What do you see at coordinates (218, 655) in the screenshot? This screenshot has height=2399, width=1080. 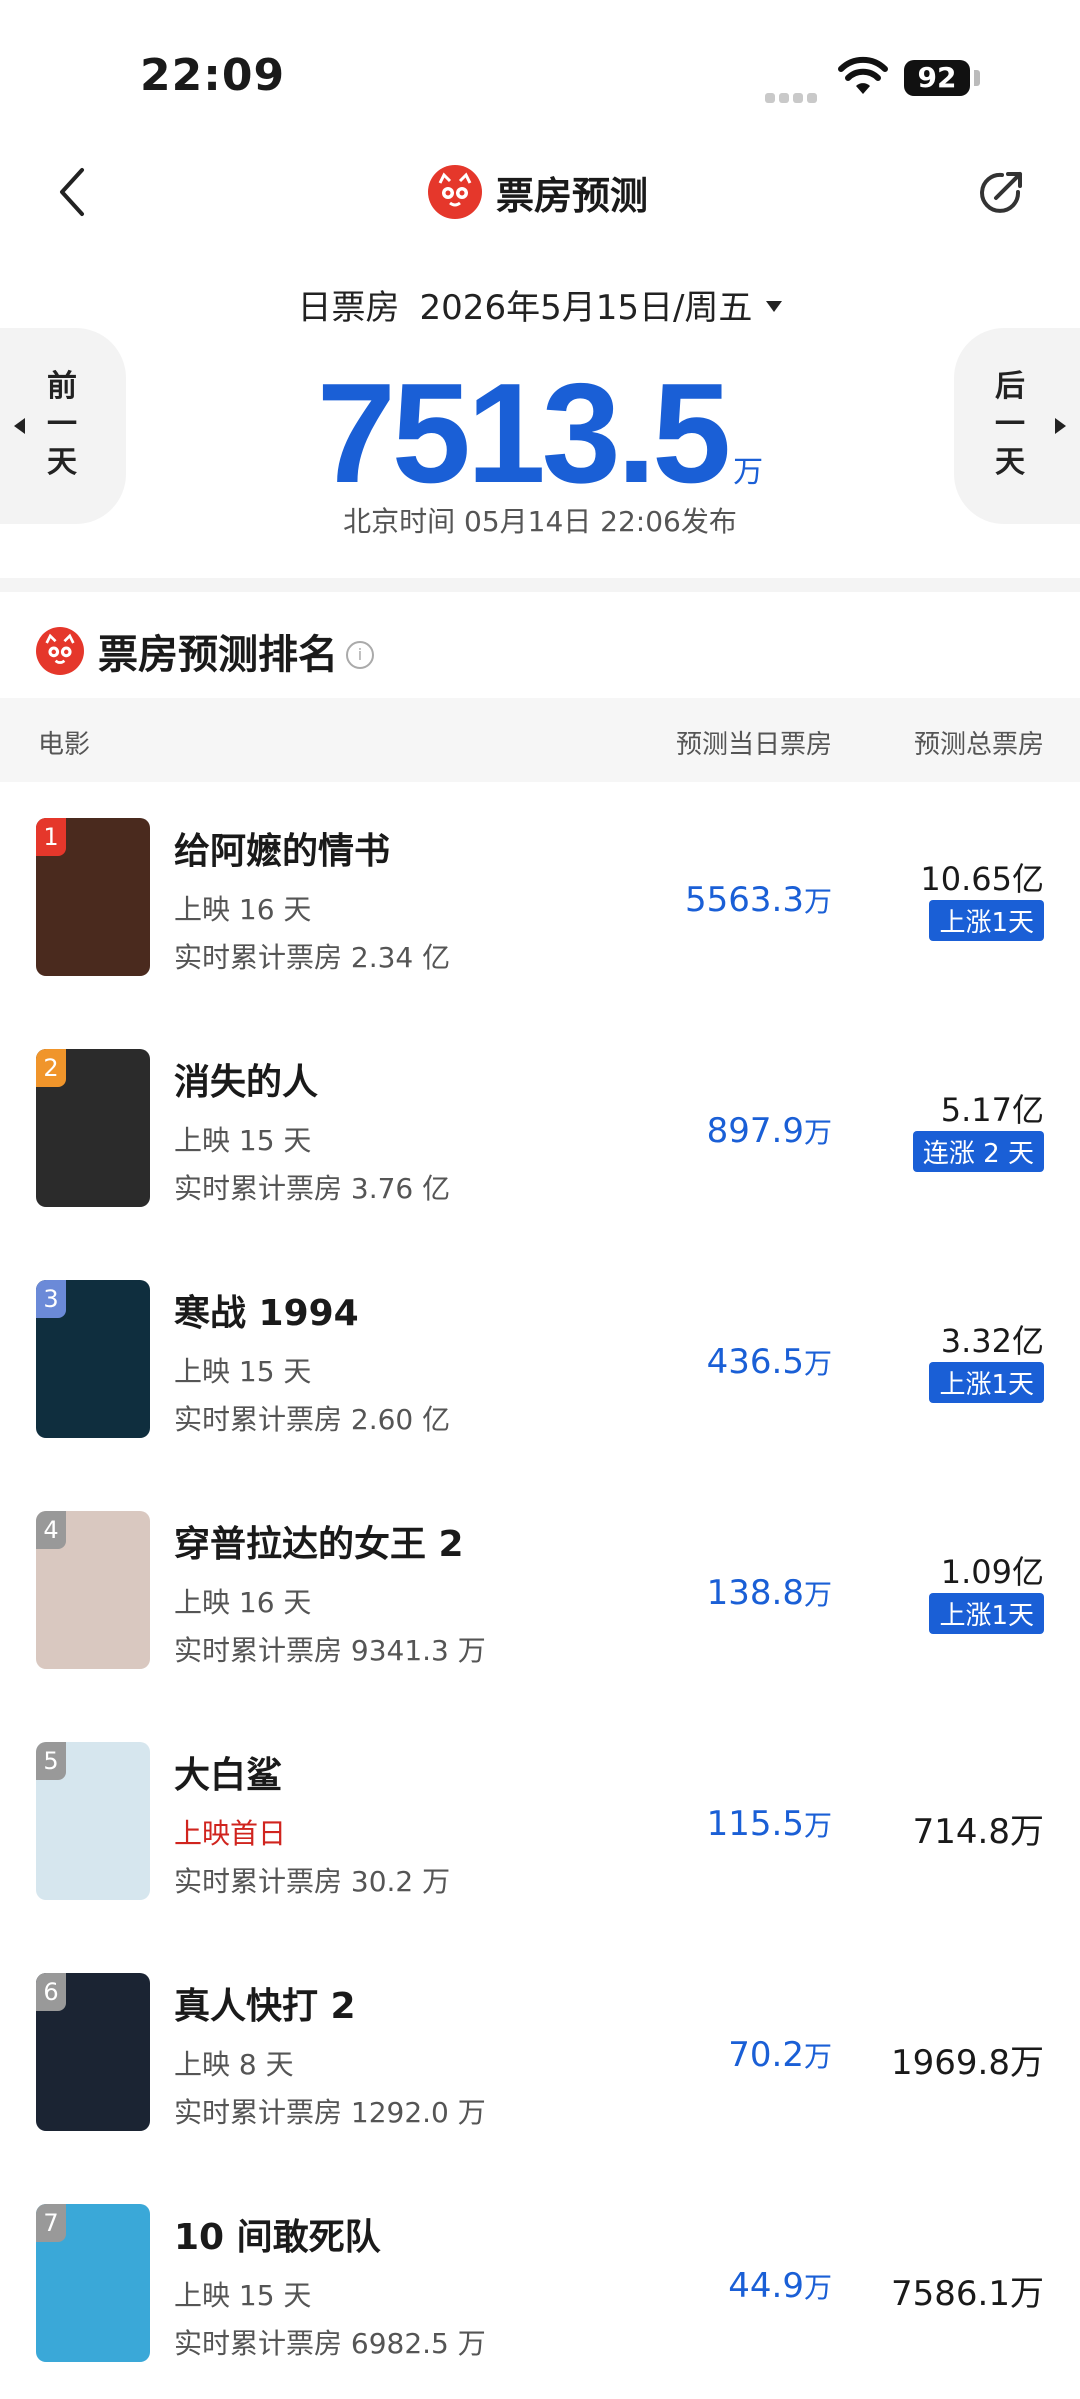 I see `section-title: 票房预测排名` at bounding box center [218, 655].